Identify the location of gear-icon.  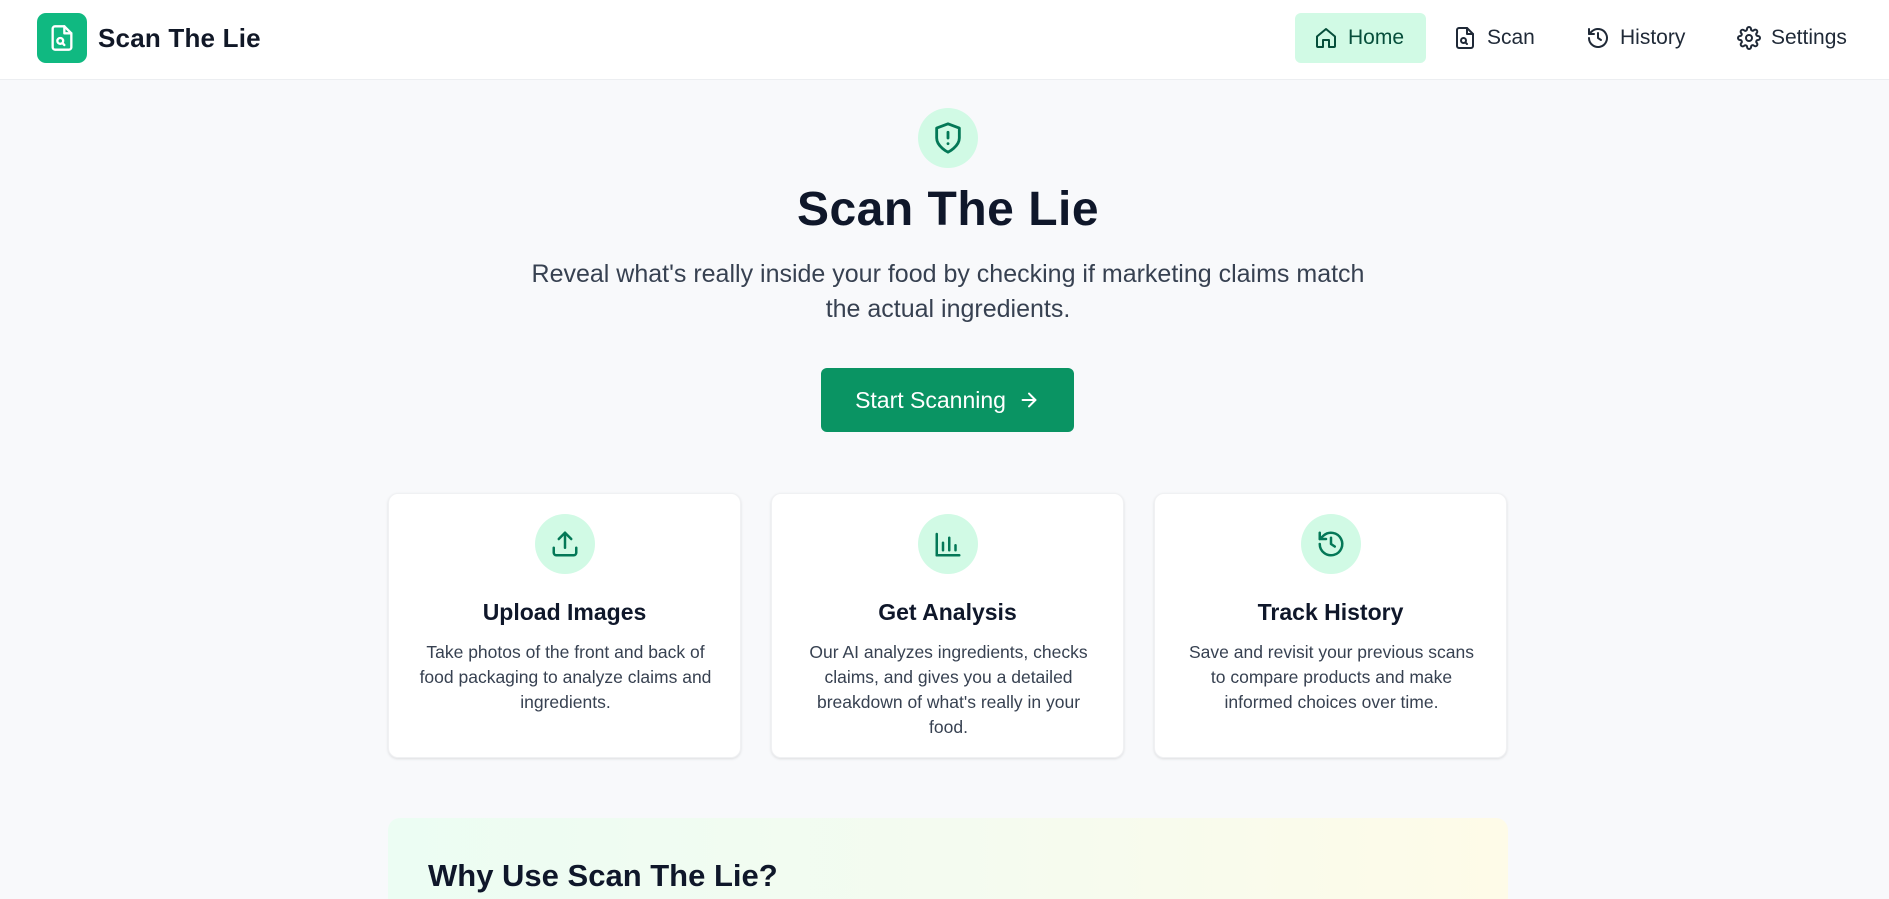
(1749, 38).